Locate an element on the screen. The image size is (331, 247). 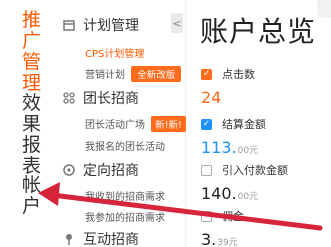
metric-unit: 39元 is located at coordinates (227, 242).